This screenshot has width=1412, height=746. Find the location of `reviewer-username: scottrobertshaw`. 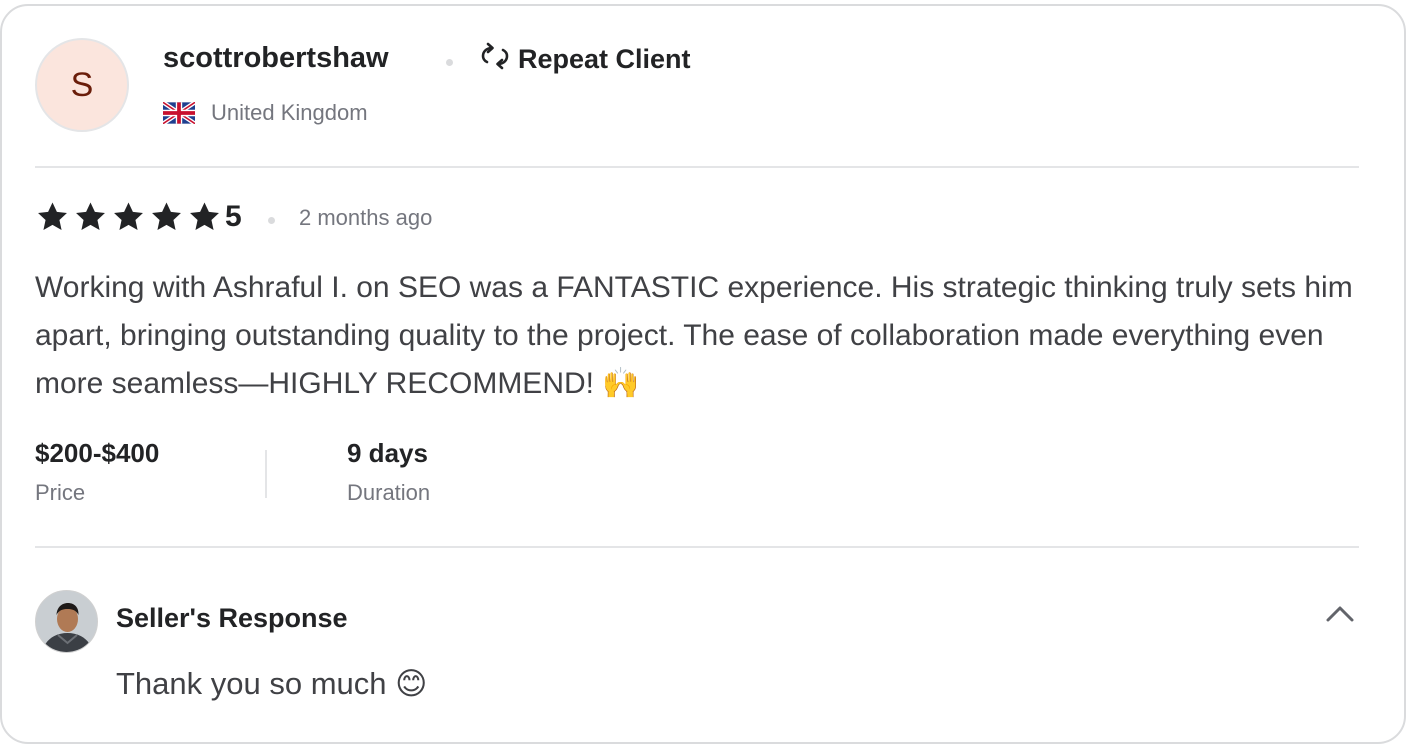

reviewer-username: scottrobertshaw is located at coordinates (276, 58).